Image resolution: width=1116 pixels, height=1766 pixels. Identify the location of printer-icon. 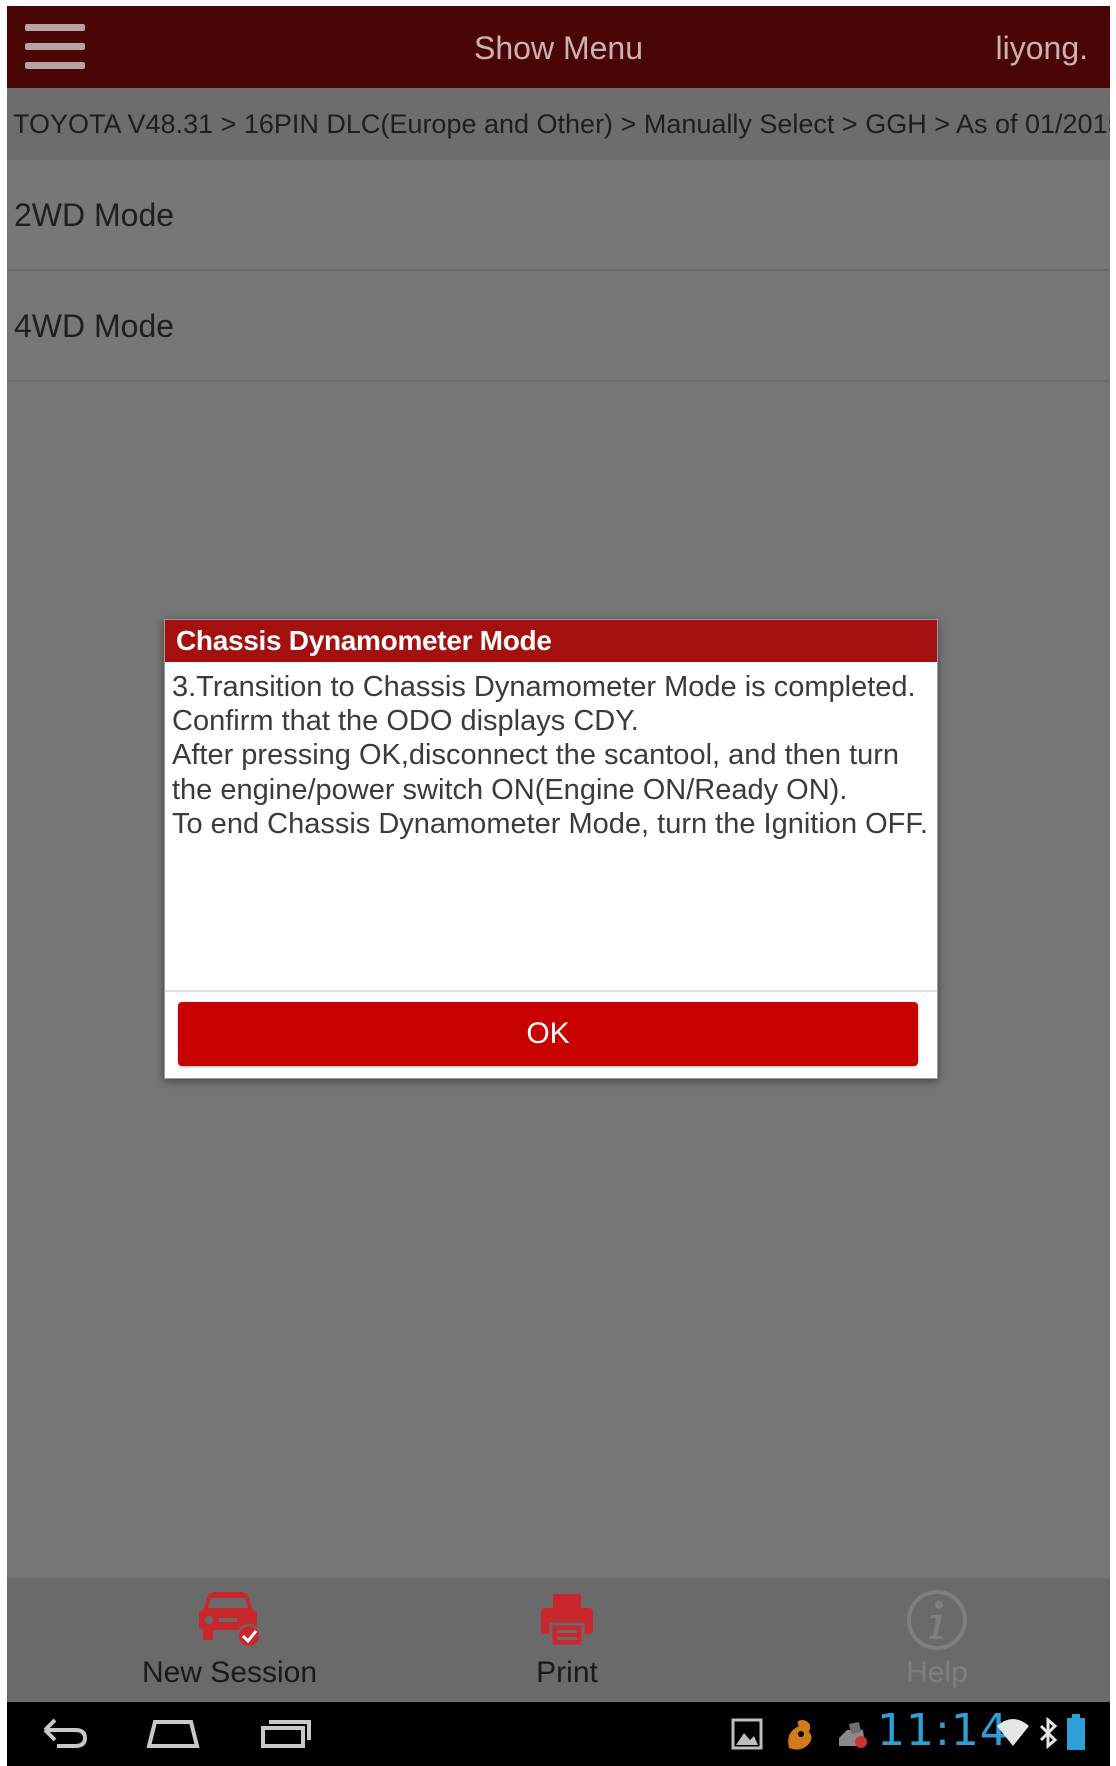
(567, 1621).